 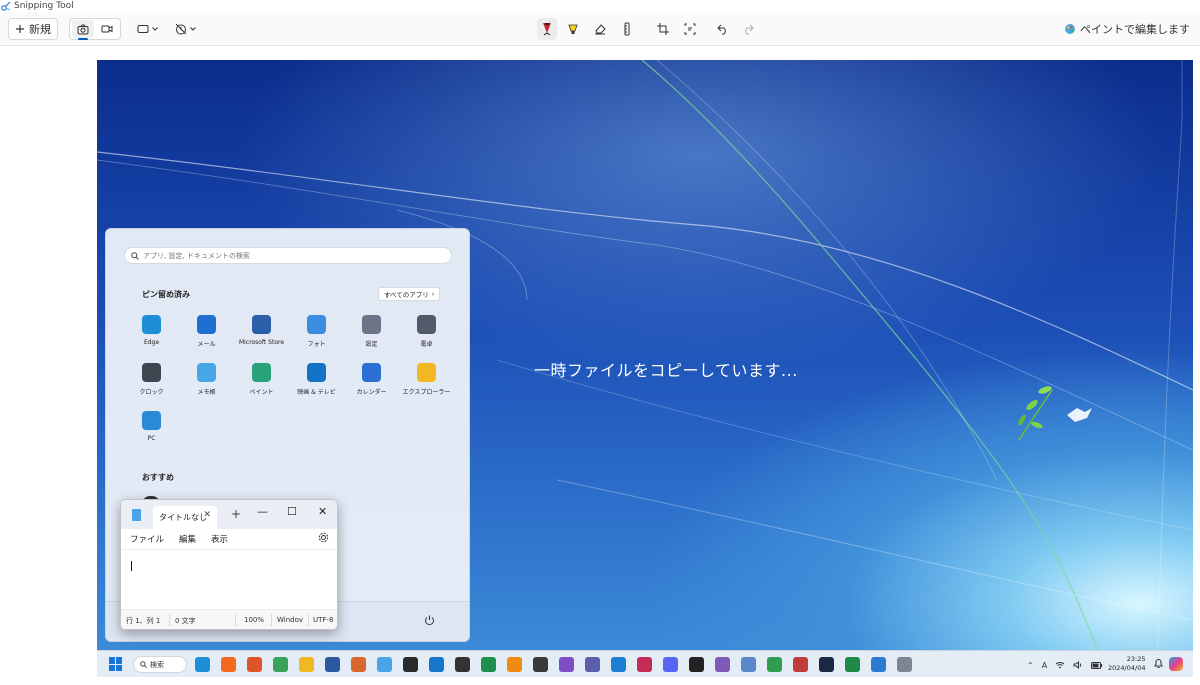 I want to click on notepad-text-area, so click(x=229, y=580).